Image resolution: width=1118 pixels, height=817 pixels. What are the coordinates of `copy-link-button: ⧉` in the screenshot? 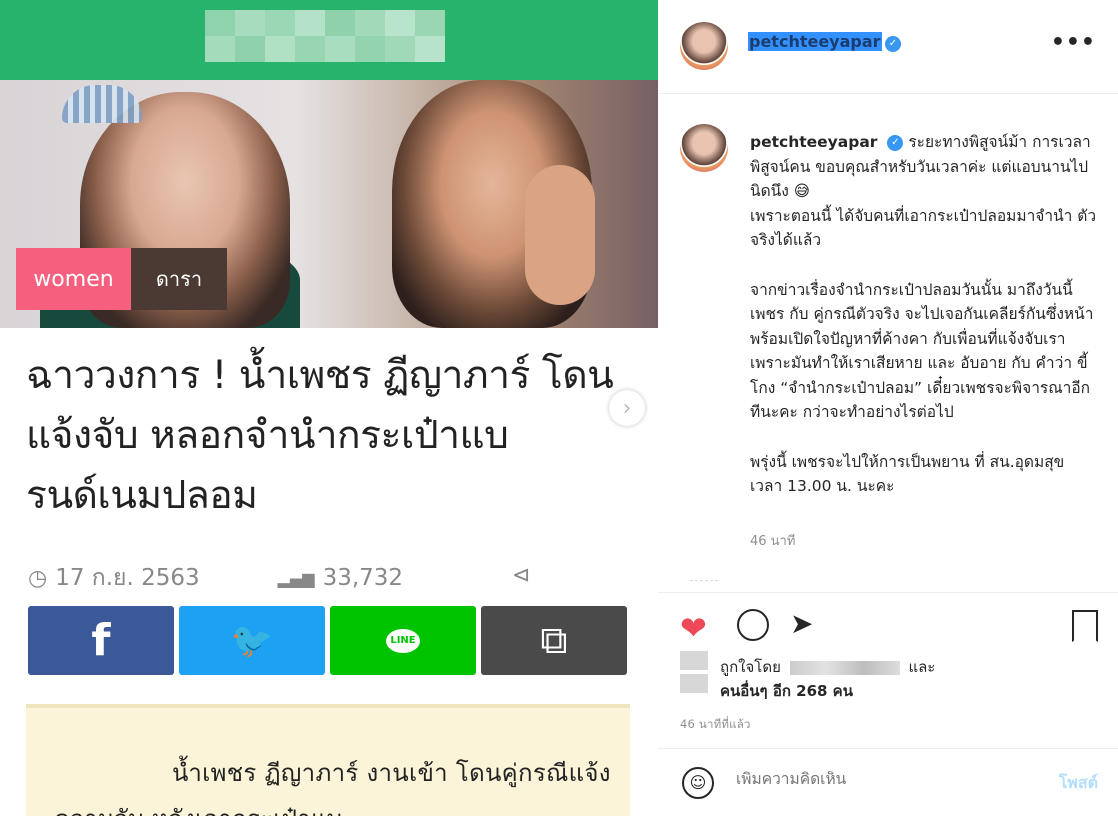 It's located at (554, 640).